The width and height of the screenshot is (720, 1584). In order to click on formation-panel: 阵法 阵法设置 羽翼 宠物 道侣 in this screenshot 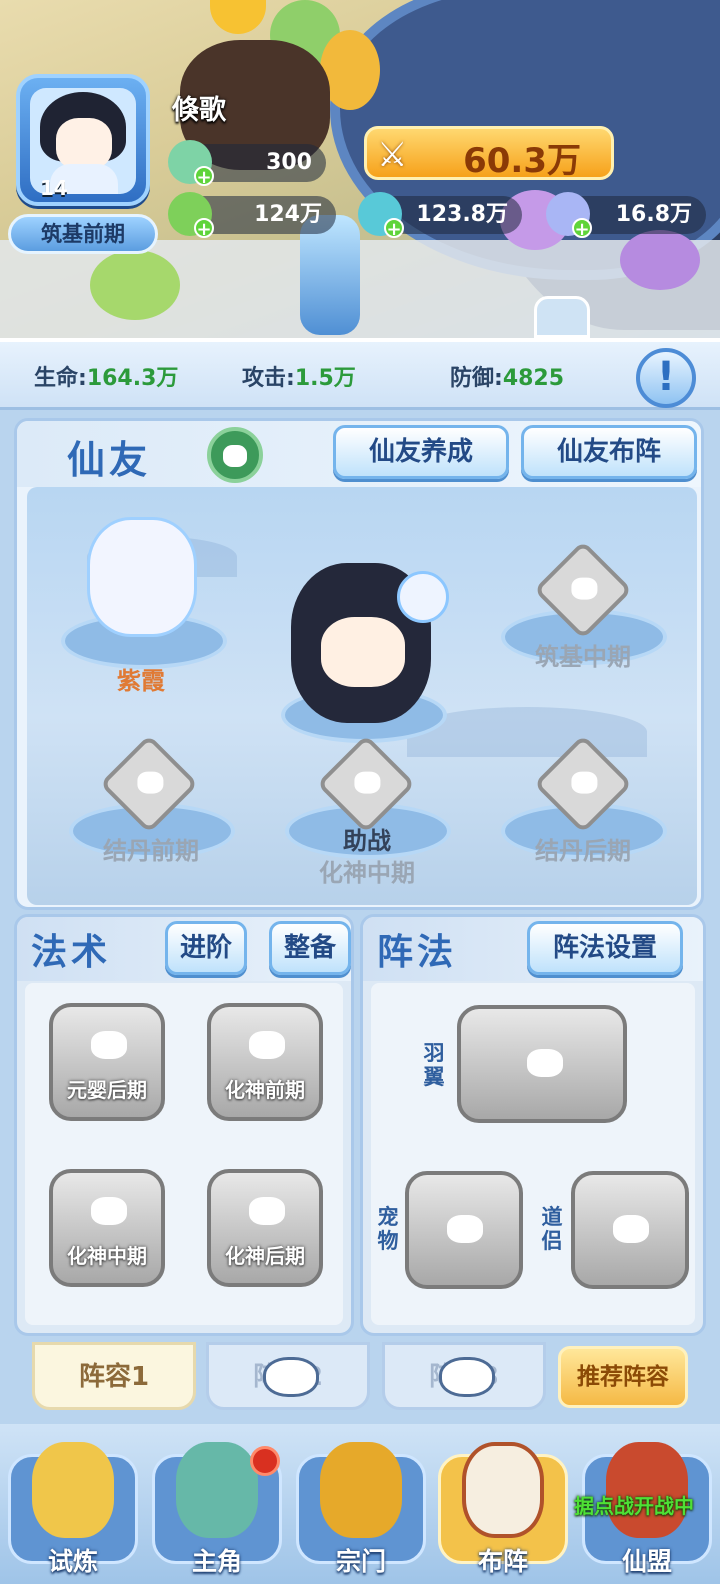, I will do `click(533, 1125)`.